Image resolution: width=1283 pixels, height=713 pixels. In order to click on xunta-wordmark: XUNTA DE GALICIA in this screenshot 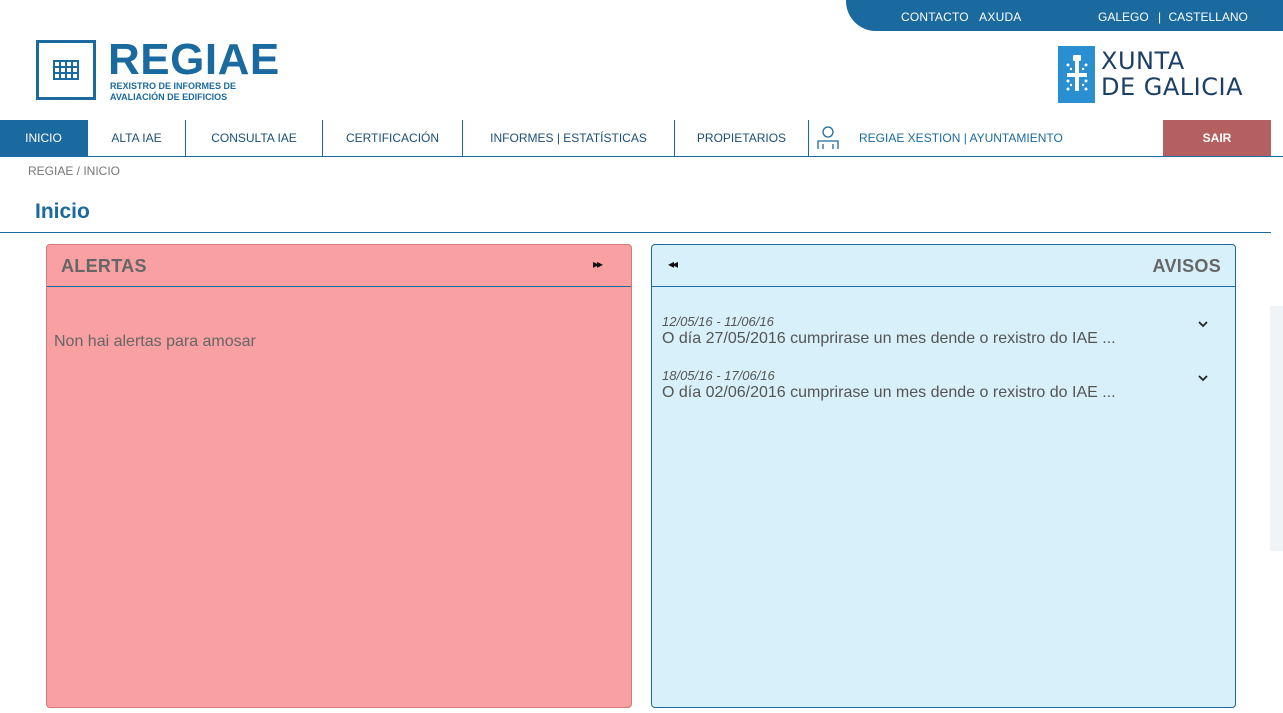, I will do `click(1172, 74)`.